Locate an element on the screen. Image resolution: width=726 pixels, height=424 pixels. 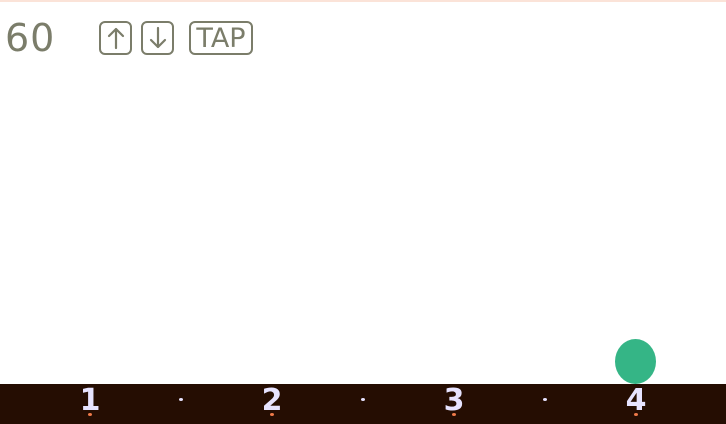
arrow-down-icon is located at coordinates (157, 37).